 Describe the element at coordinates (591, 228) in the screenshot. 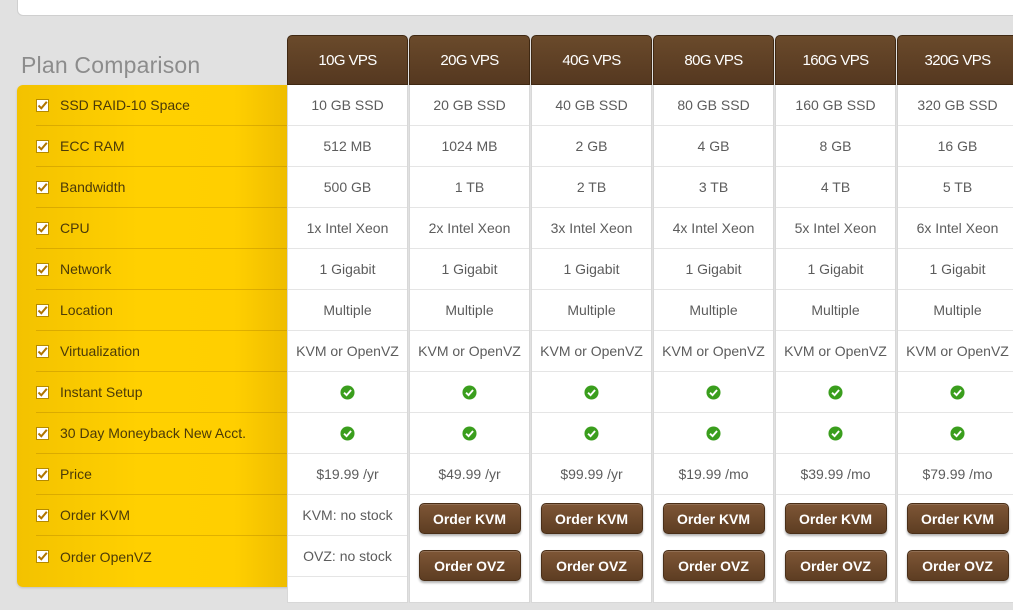

I see `cpu-cell: 3x Intel Xeon` at that location.